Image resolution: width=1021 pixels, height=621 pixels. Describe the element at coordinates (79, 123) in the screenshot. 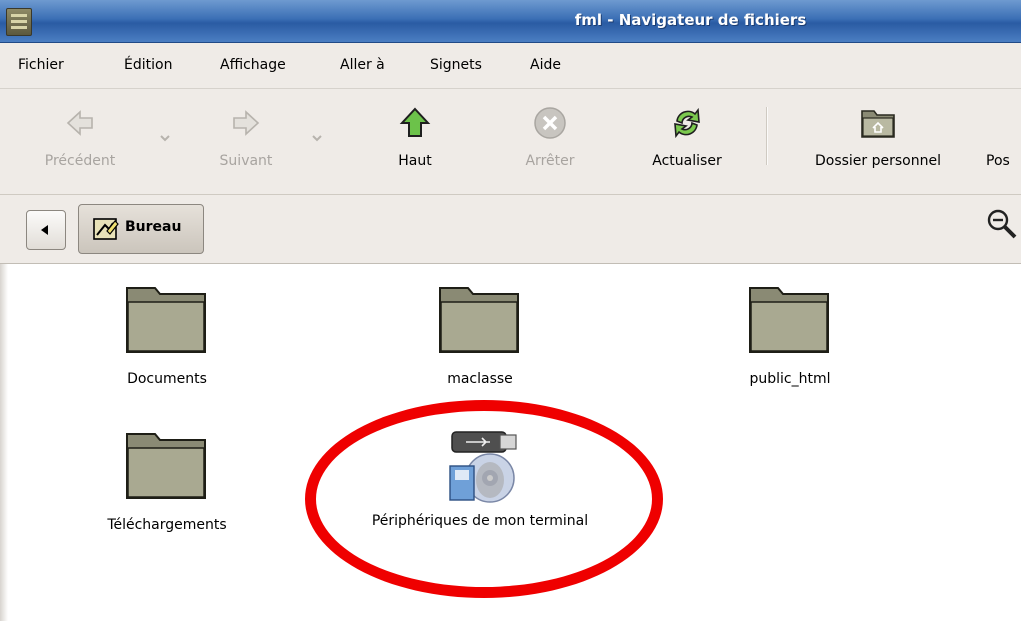

I see `back-arrow-icon` at that location.